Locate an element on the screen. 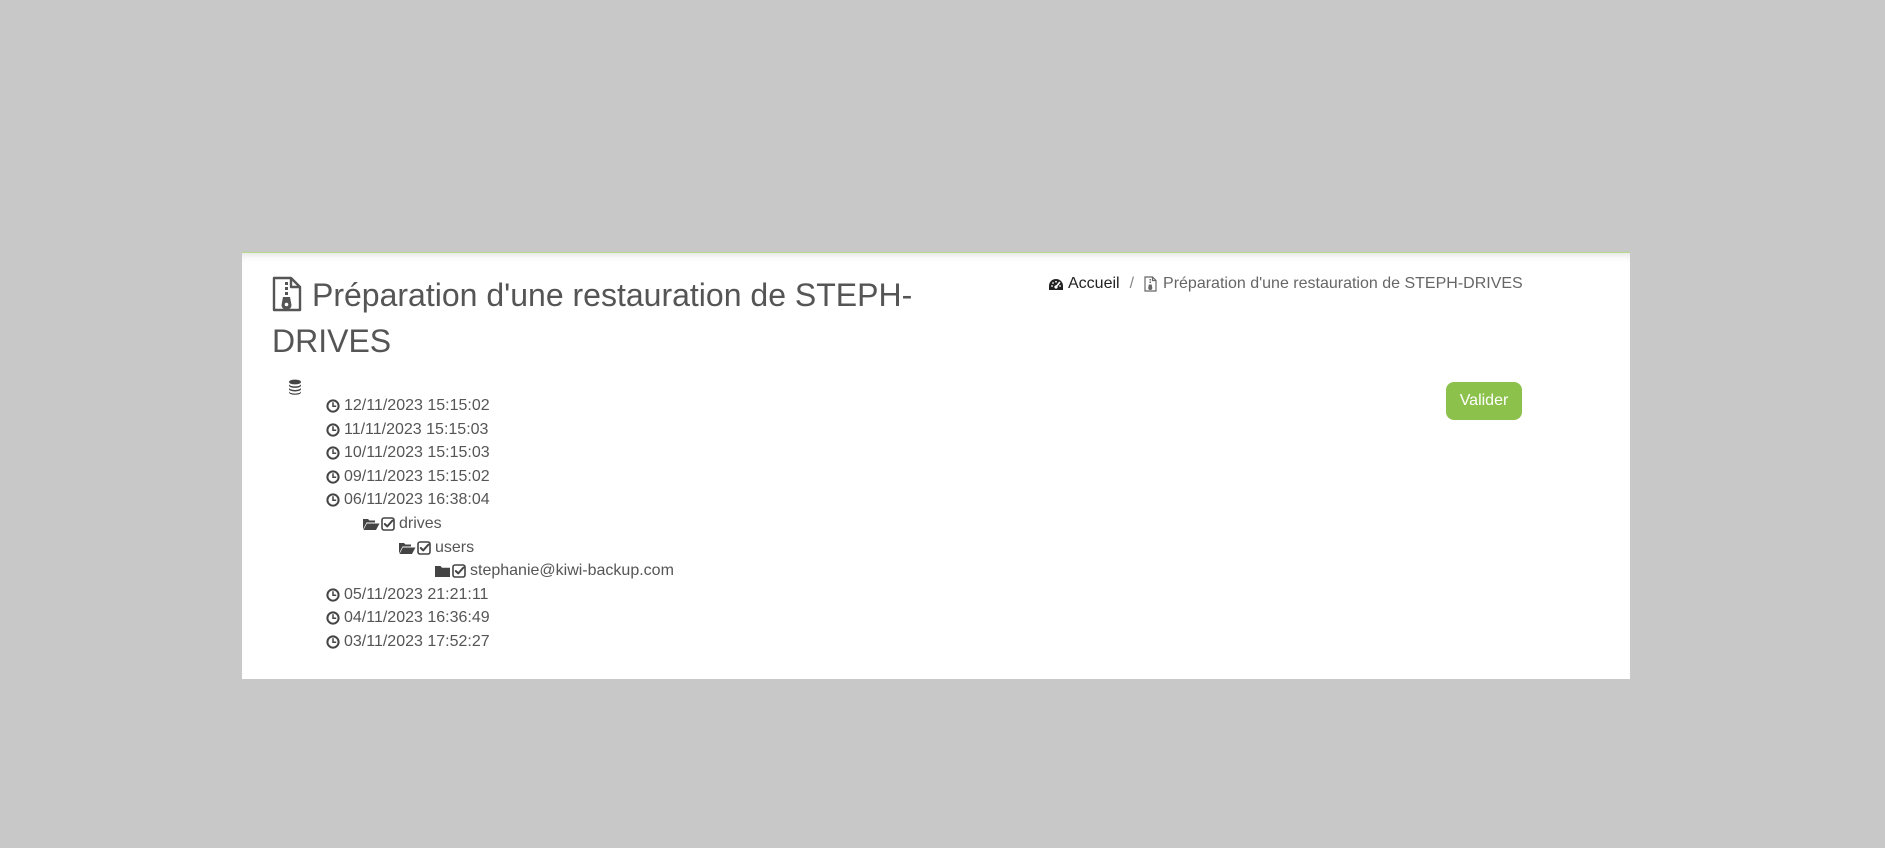 This screenshot has width=1885, height=848. snapshot-item: 05/11/2023 21:21:11 is located at coordinates (407, 595).